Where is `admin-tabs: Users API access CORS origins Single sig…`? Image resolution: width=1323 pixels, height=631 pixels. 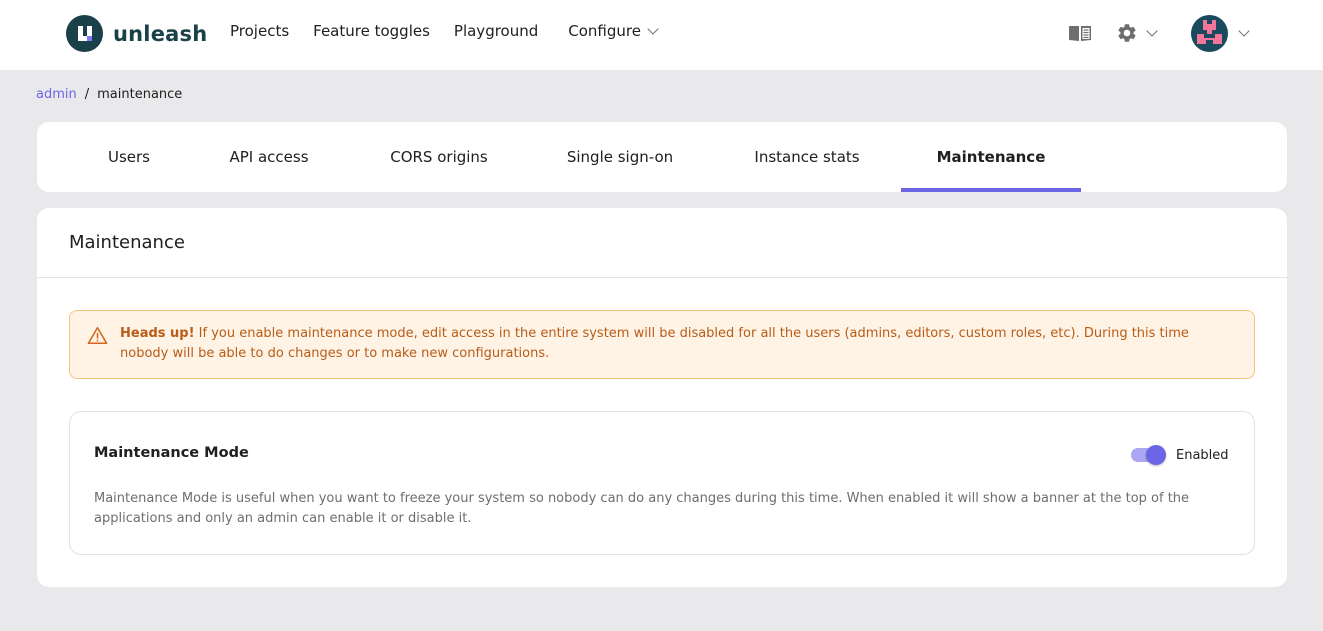 admin-tabs: Users API access CORS origins Single sig… is located at coordinates (662, 157).